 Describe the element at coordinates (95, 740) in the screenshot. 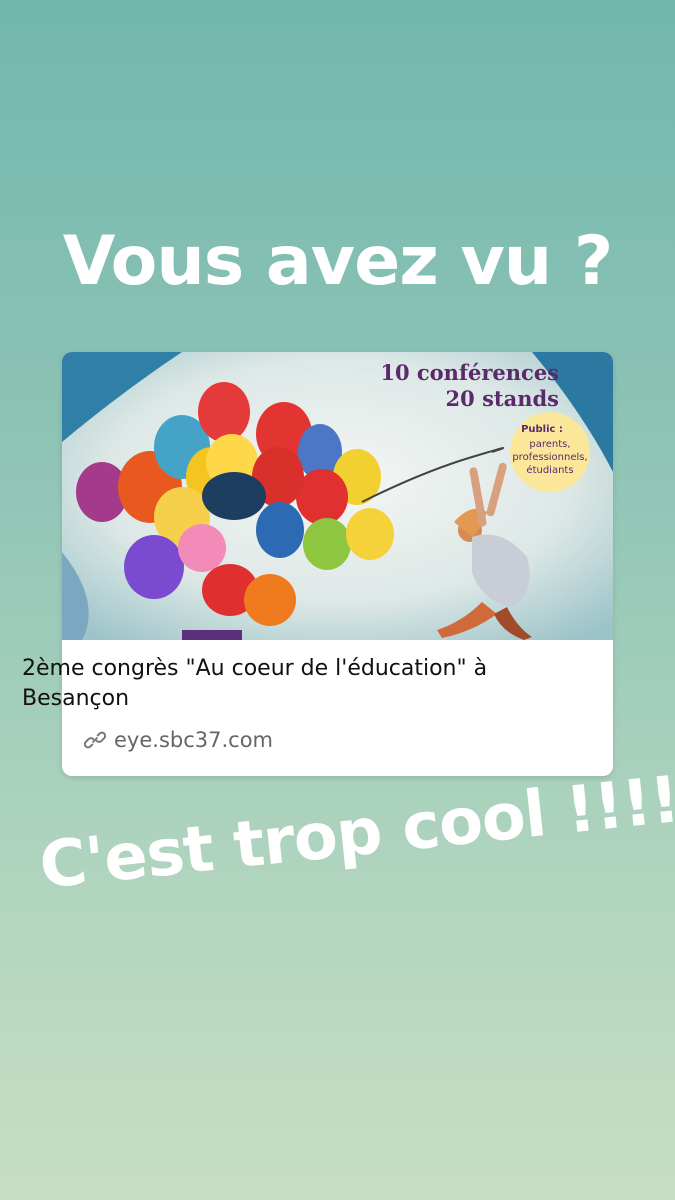

I see `link-icon` at that location.